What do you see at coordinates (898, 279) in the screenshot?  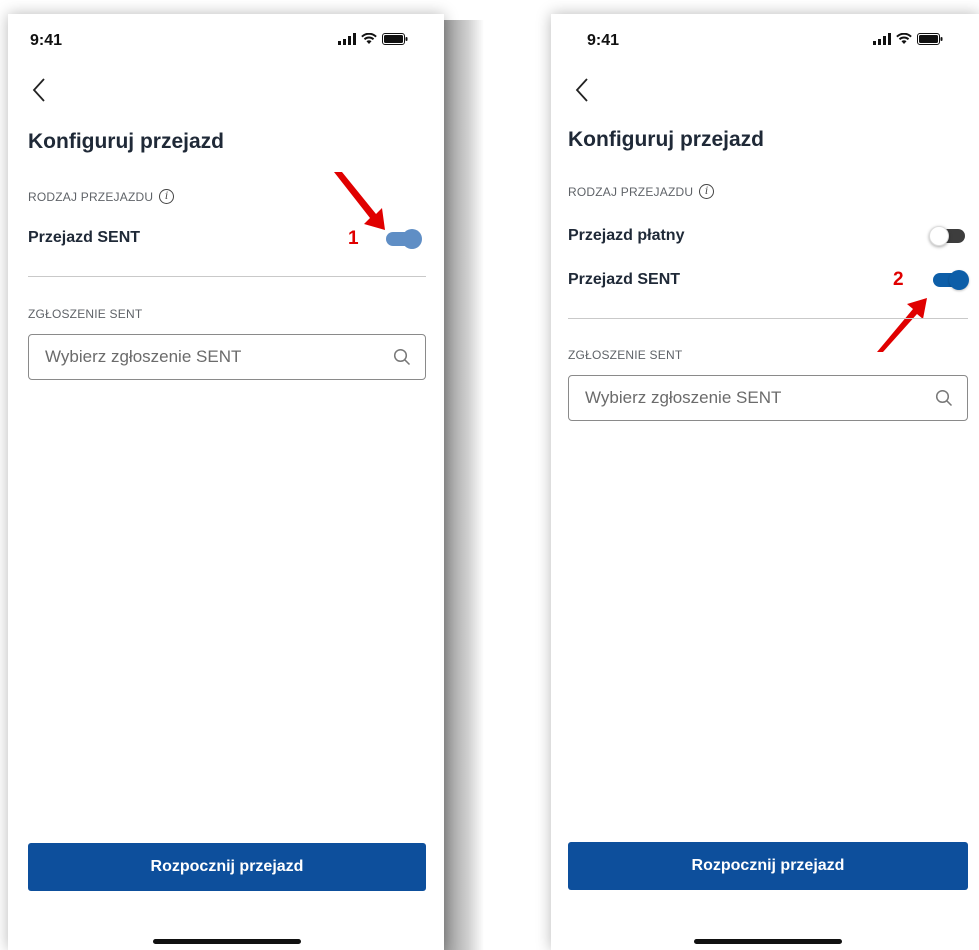 I see `annotation-number: 2` at bounding box center [898, 279].